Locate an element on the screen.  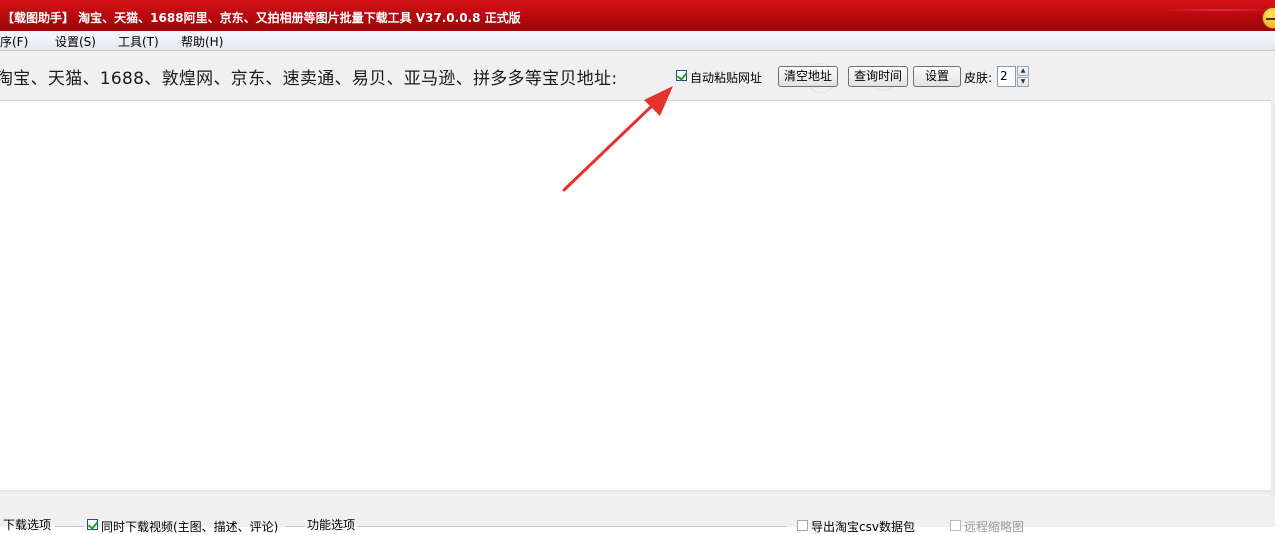
clear-address-button: 清空地址 is located at coordinates (808, 76).